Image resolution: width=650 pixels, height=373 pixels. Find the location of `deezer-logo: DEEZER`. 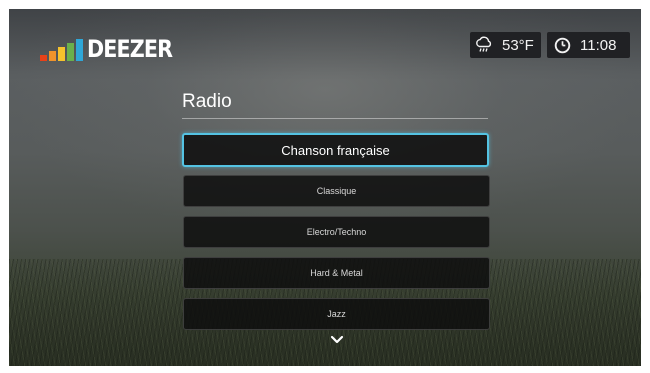

deezer-logo: DEEZER is located at coordinates (113, 48).